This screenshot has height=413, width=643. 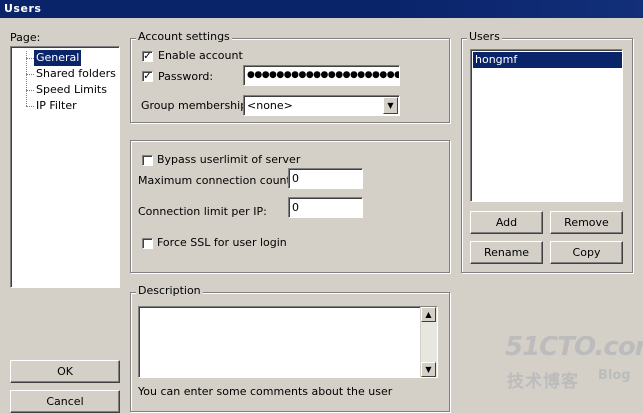 I want to click on ok-button: OK, so click(x=65, y=371).